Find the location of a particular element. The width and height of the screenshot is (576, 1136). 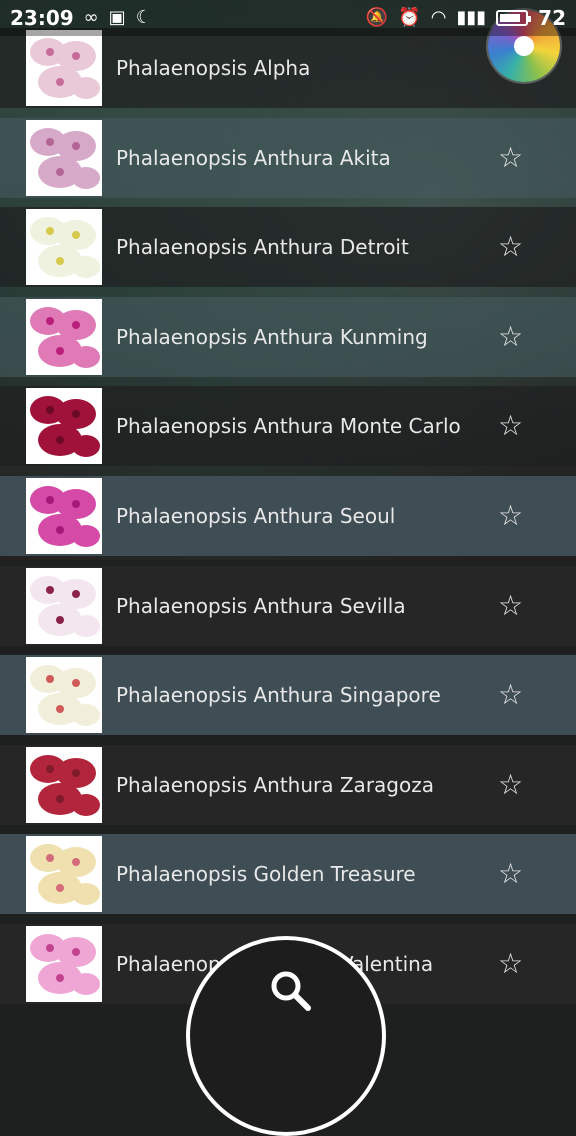

orchid-name: Phalaenopsis Anthura Kunming is located at coordinates (272, 336).